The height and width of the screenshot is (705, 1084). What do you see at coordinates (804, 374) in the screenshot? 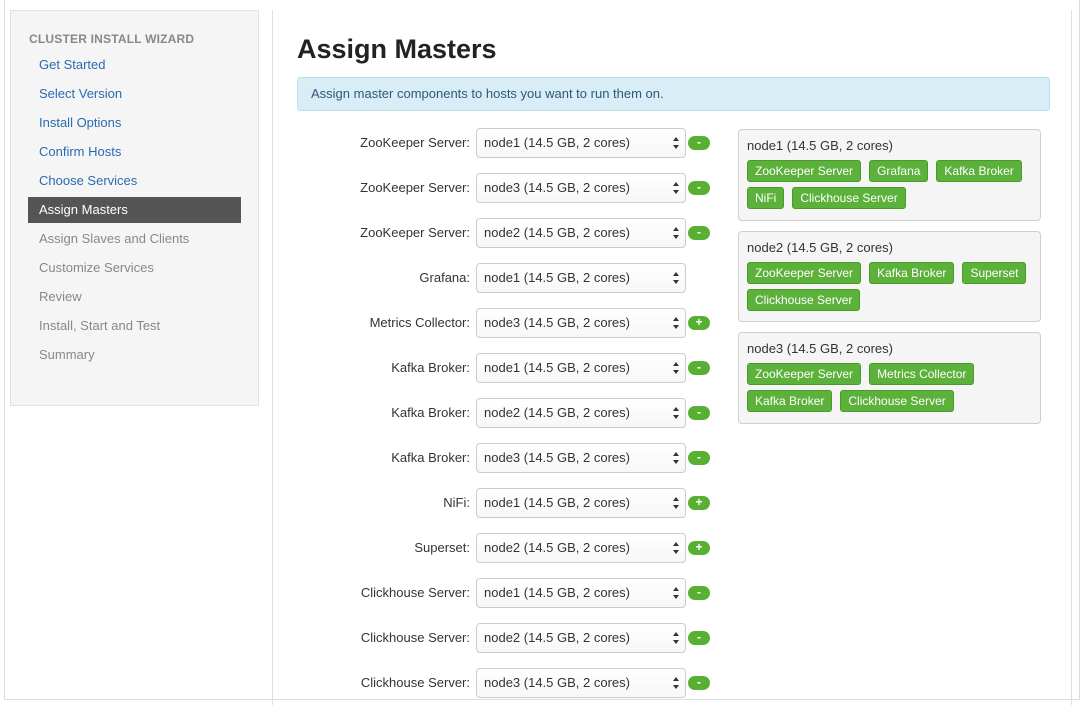
I see `component-tag: ZooKeeper Server` at bounding box center [804, 374].